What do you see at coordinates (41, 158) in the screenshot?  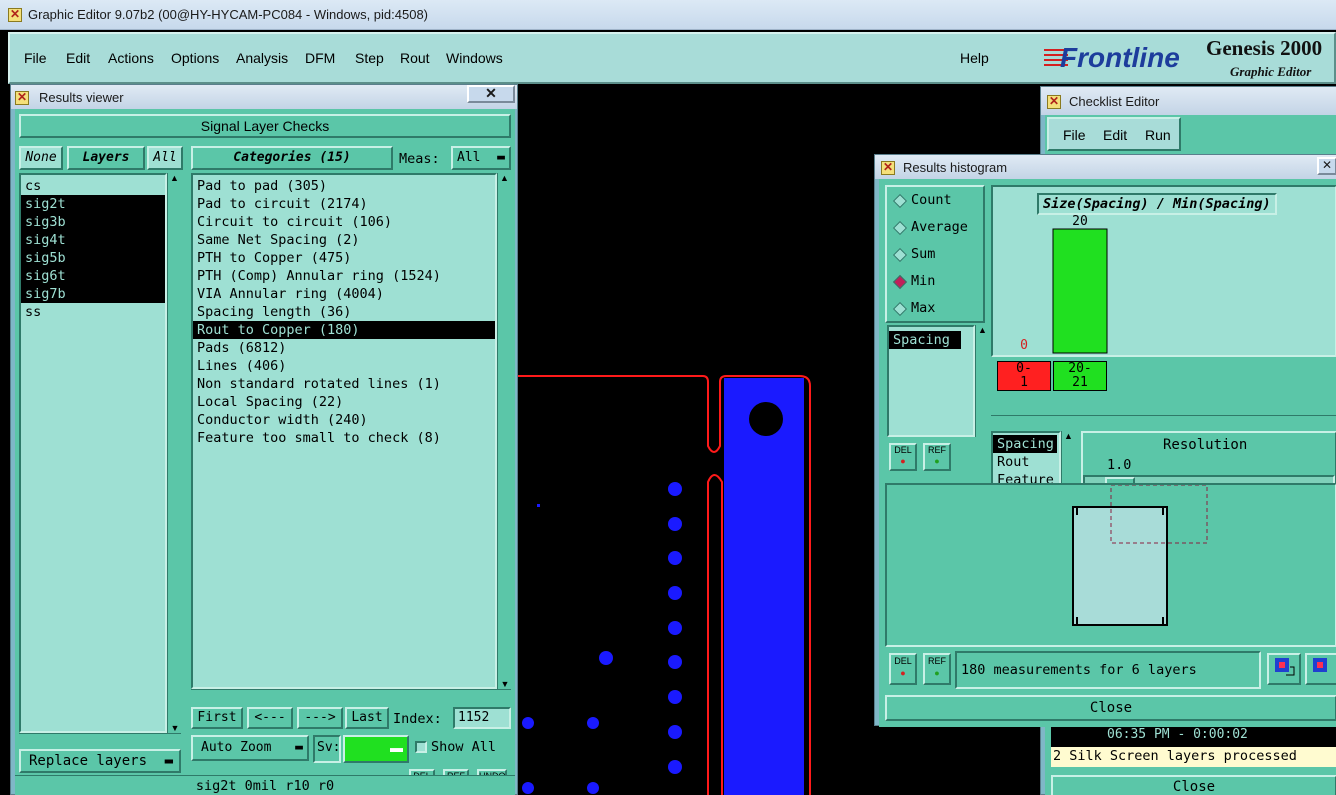 I see `select-none-button: None` at bounding box center [41, 158].